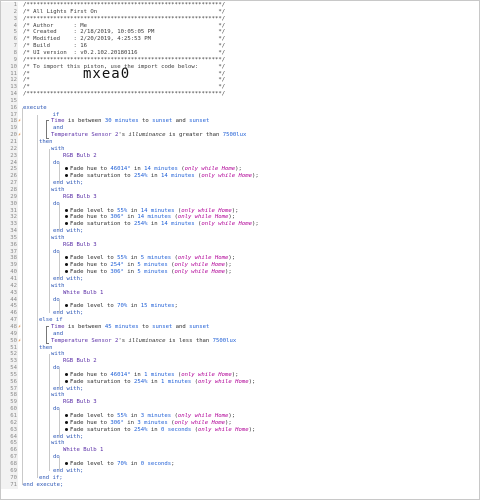 This screenshot has height=500, width=480. What do you see at coordinates (43, 484) in the screenshot?
I see `code-text: end execute;` at bounding box center [43, 484].